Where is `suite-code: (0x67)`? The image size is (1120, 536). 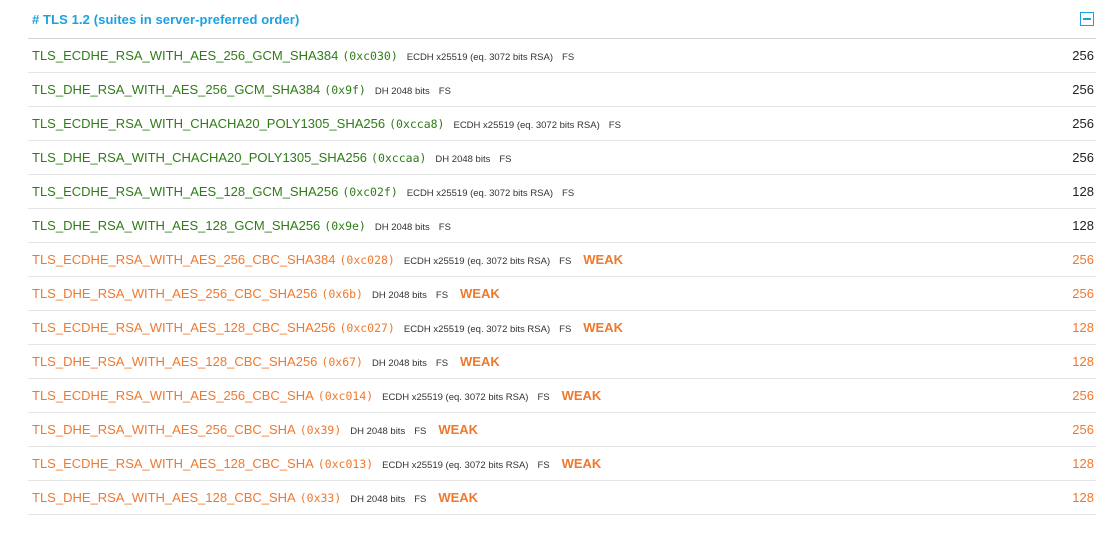
suite-code: (0x67) is located at coordinates (342, 362).